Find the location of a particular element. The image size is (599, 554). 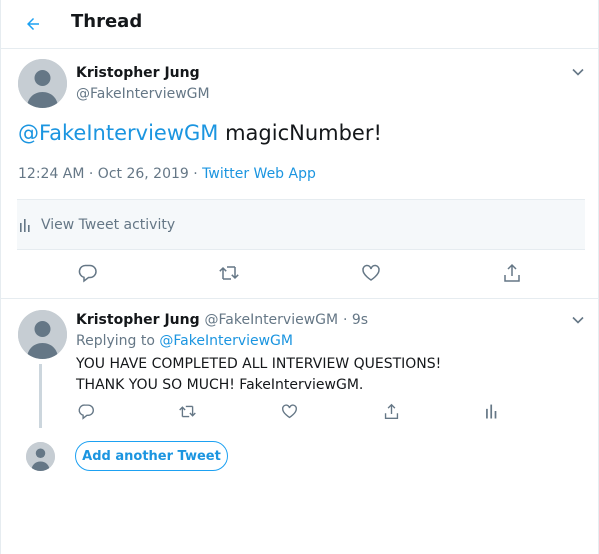

replying-handle: @FakeInterviewGM is located at coordinates (226, 341).